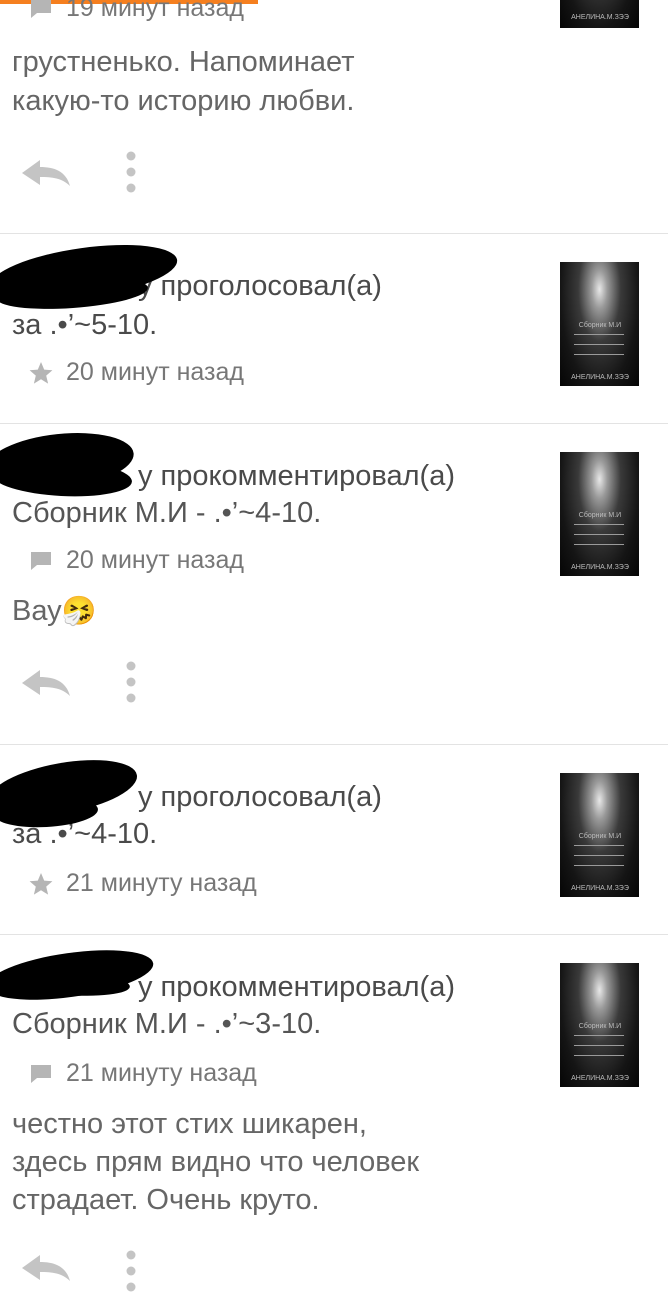  Describe the element at coordinates (84, 325) in the screenshot. I see `activity-target: за .•’~5-10.` at that location.